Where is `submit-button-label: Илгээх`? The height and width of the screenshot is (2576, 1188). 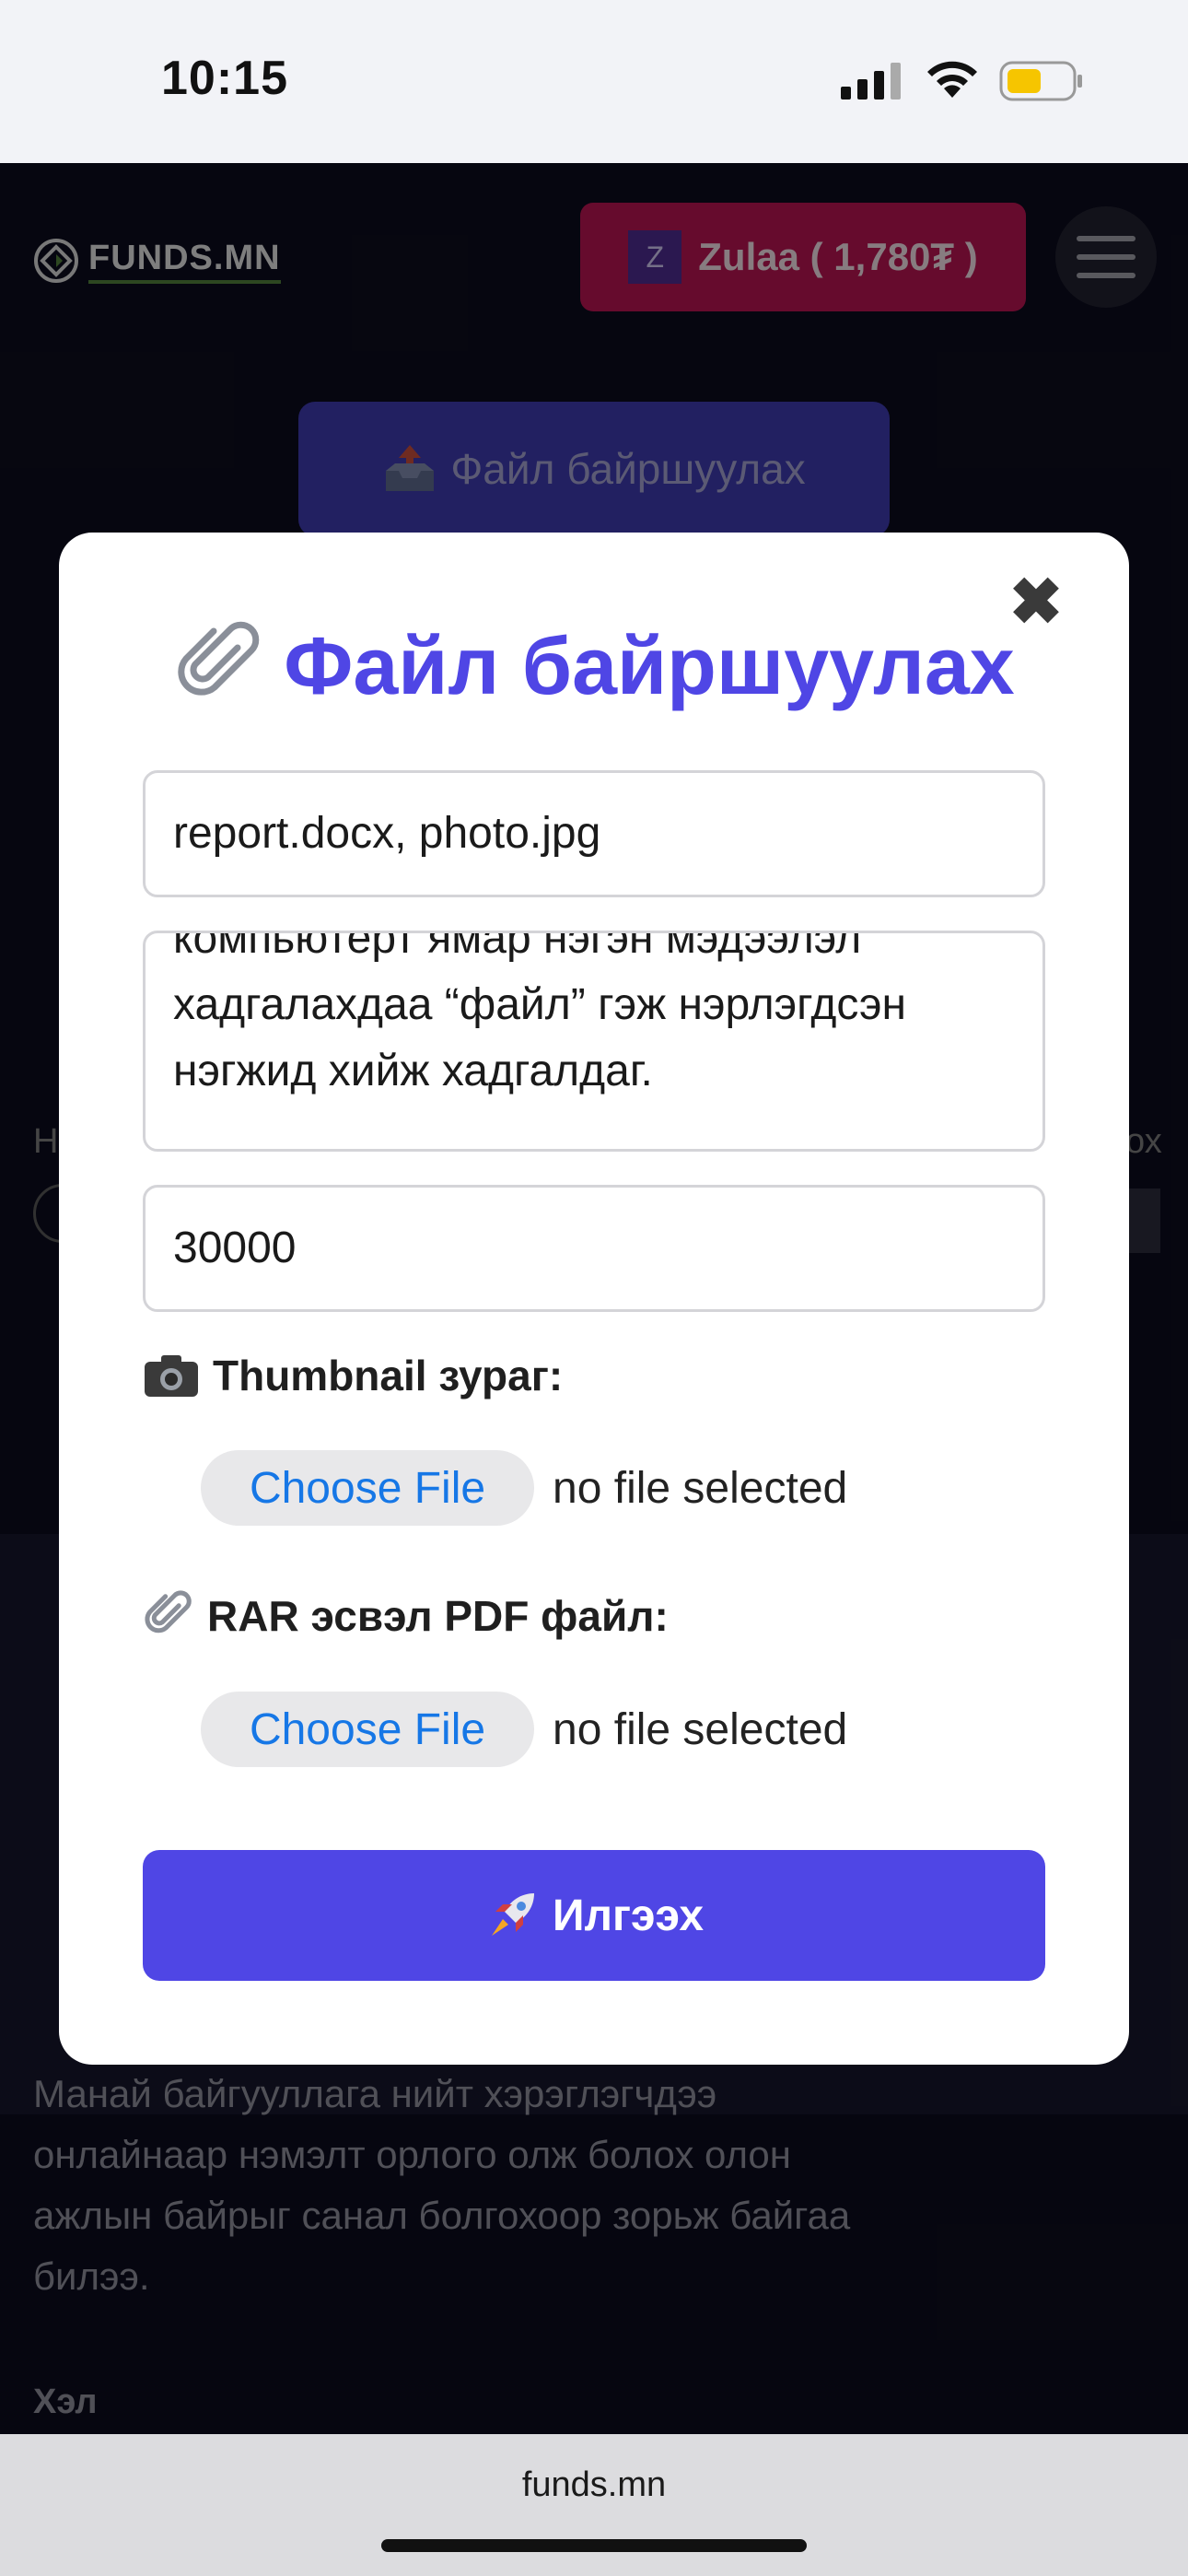
submit-button-label: Илгээх is located at coordinates (628, 1915).